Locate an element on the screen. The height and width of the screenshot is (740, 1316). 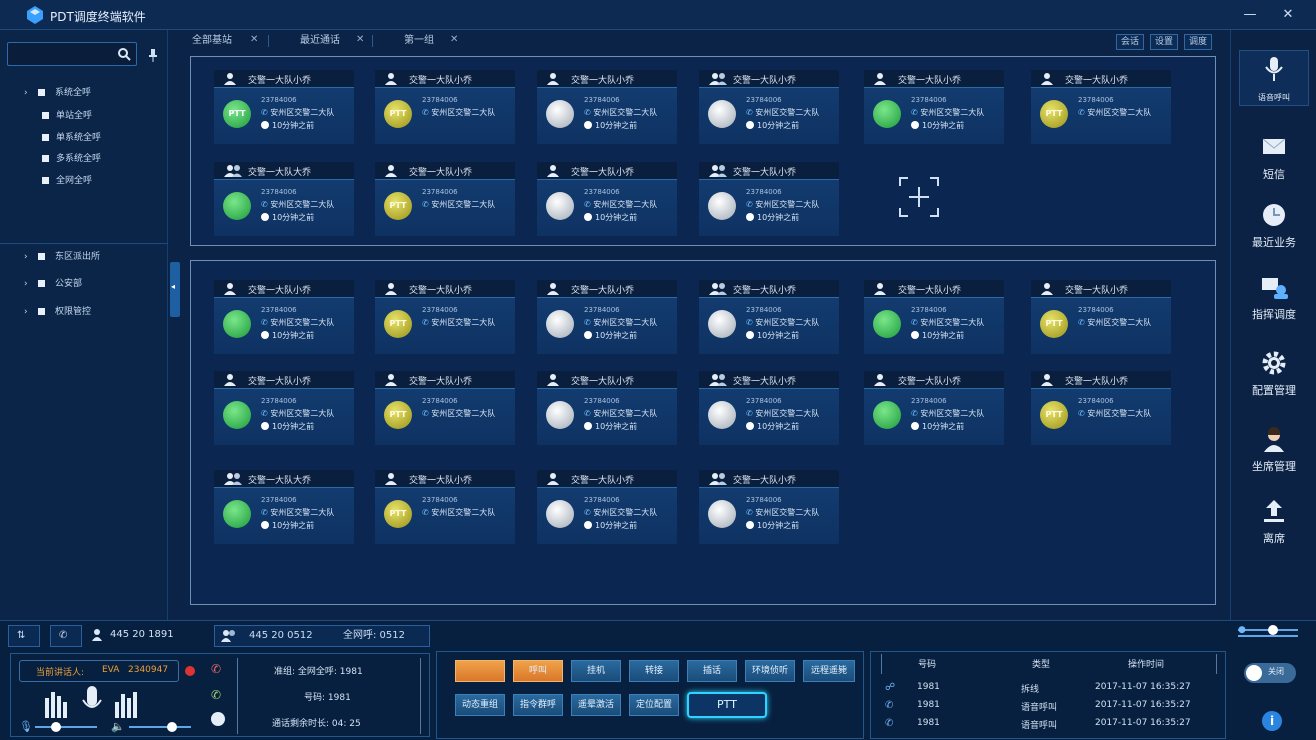
nav-recent-business: 最近业务 is located at coordinates (1273, 235).